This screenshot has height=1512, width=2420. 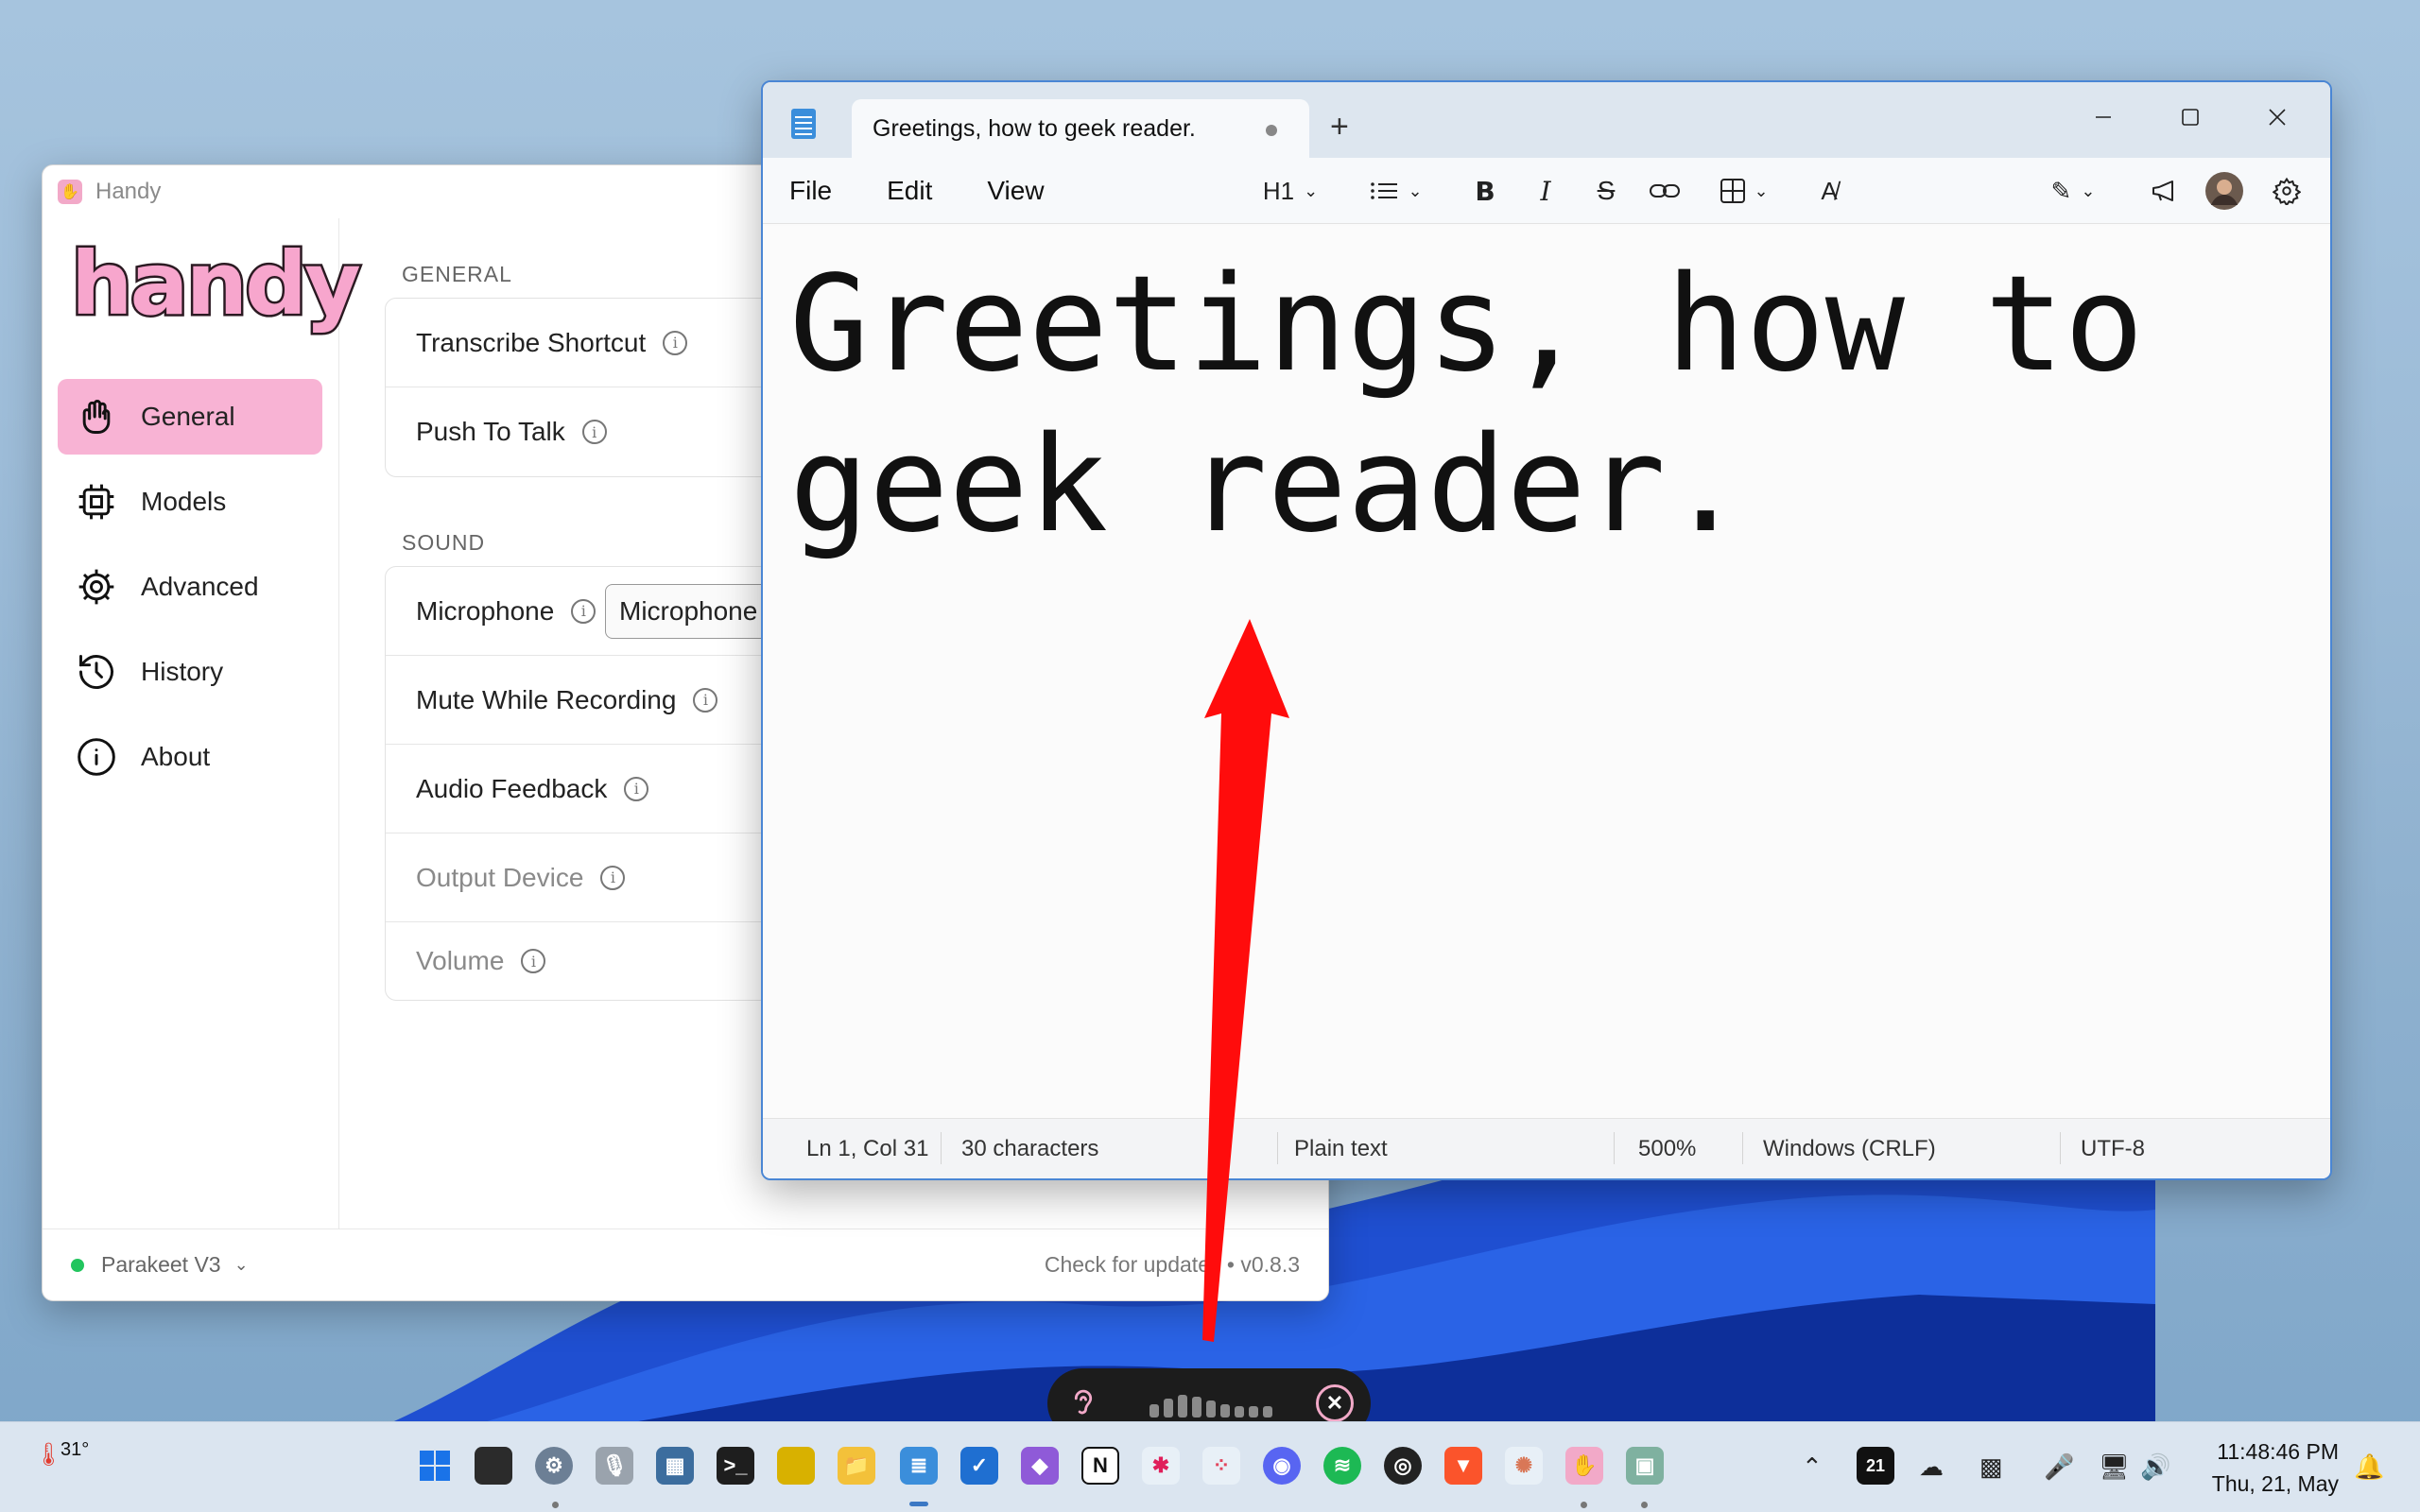 I want to click on start-button, so click(x=435, y=1466).